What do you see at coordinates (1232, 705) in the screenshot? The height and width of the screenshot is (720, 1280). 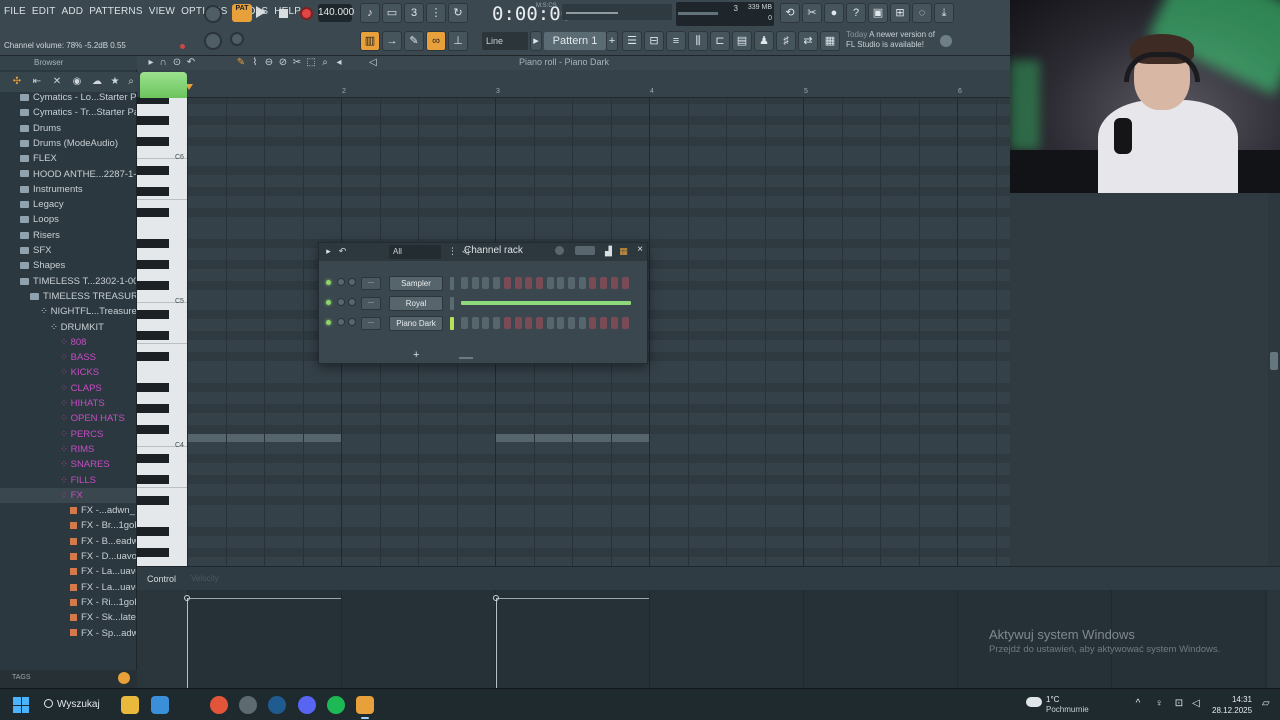 I see `taskbar-clock: 14:31 28.12.2025` at bounding box center [1232, 705].